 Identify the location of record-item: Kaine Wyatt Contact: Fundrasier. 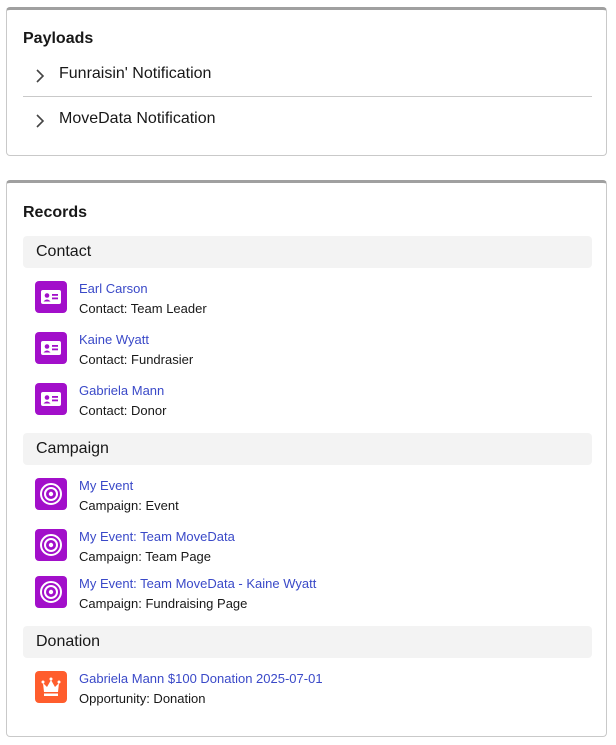
(305, 353).